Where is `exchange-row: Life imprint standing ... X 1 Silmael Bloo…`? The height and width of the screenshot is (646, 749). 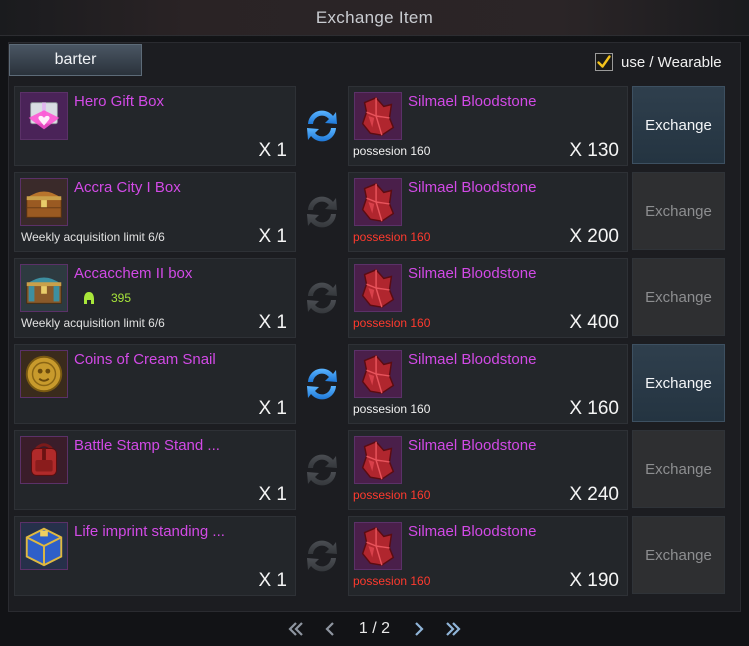 exchange-row: Life imprint standing ... X 1 Silmael Bloo… is located at coordinates (370, 556).